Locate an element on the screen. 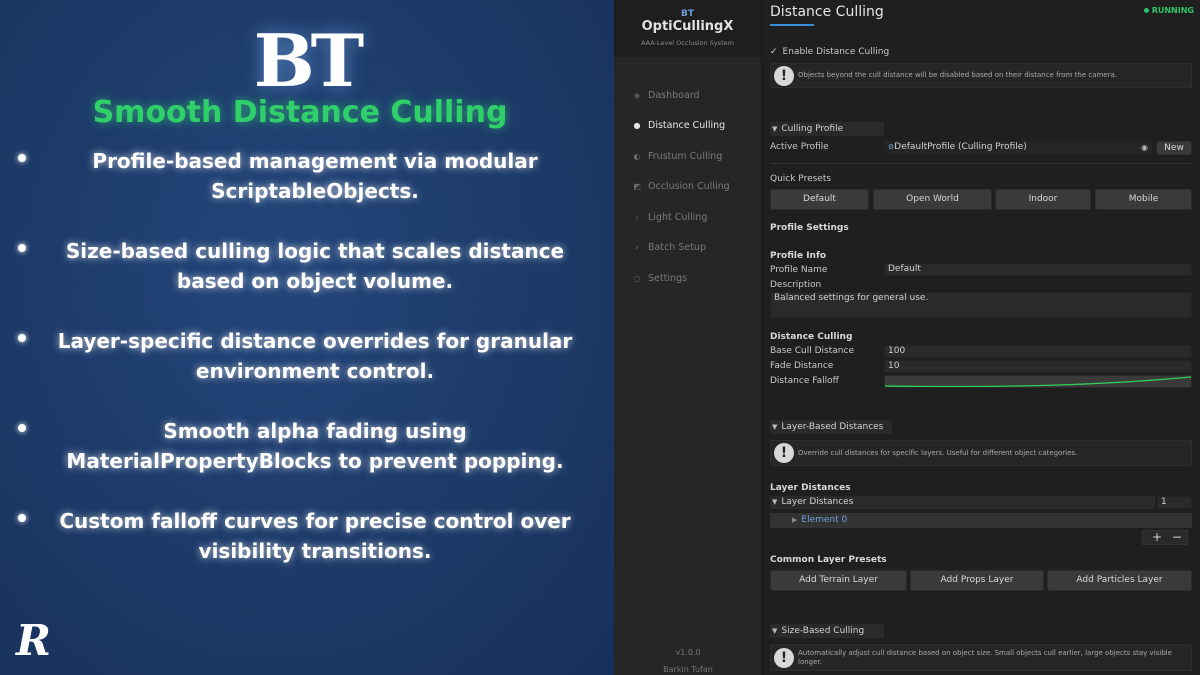 This screenshot has width=1200, height=675. active-profile-field: ⚙DefaultProfile (Culling Profile) ◉ is located at coordinates (1018, 147).